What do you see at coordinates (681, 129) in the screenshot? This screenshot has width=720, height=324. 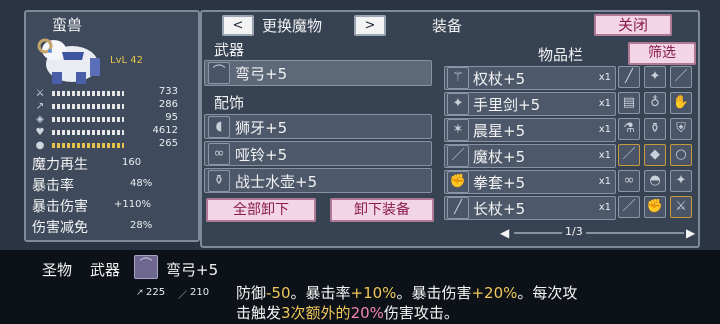 I see `armor-icon: ⛨` at bounding box center [681, 129].